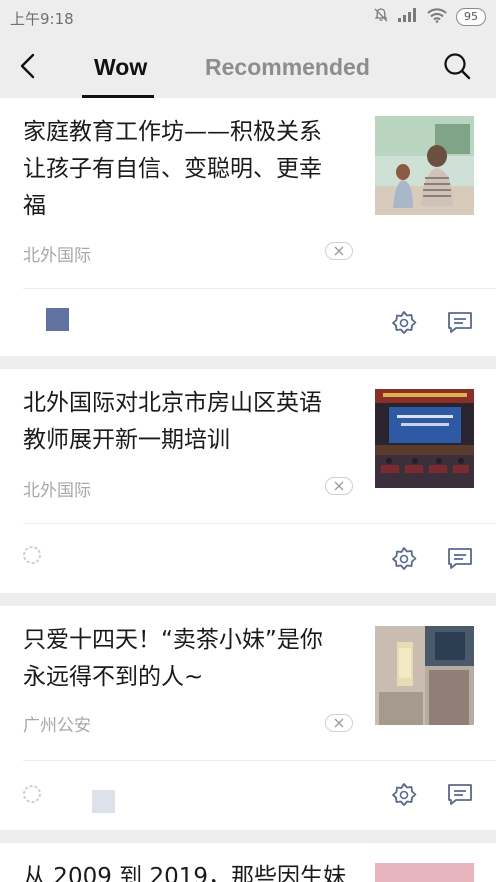 Image resolution: width=496 pixels, height=882 pixels. I want to click on search-icon, so click(457, 66).